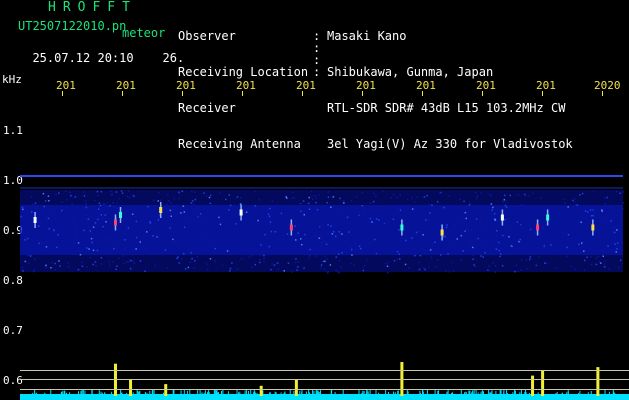 The height and width of the screenshot is (400, 629). I want to click on x-tick, so click(362, 93).